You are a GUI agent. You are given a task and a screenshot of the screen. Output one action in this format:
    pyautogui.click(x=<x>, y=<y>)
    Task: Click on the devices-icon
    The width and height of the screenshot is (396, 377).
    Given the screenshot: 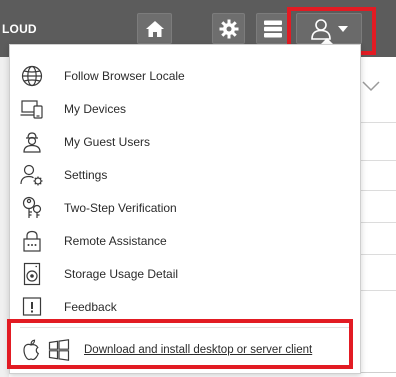 What is the action you would take?
    pyautogui.click(x=31, y=109)
    